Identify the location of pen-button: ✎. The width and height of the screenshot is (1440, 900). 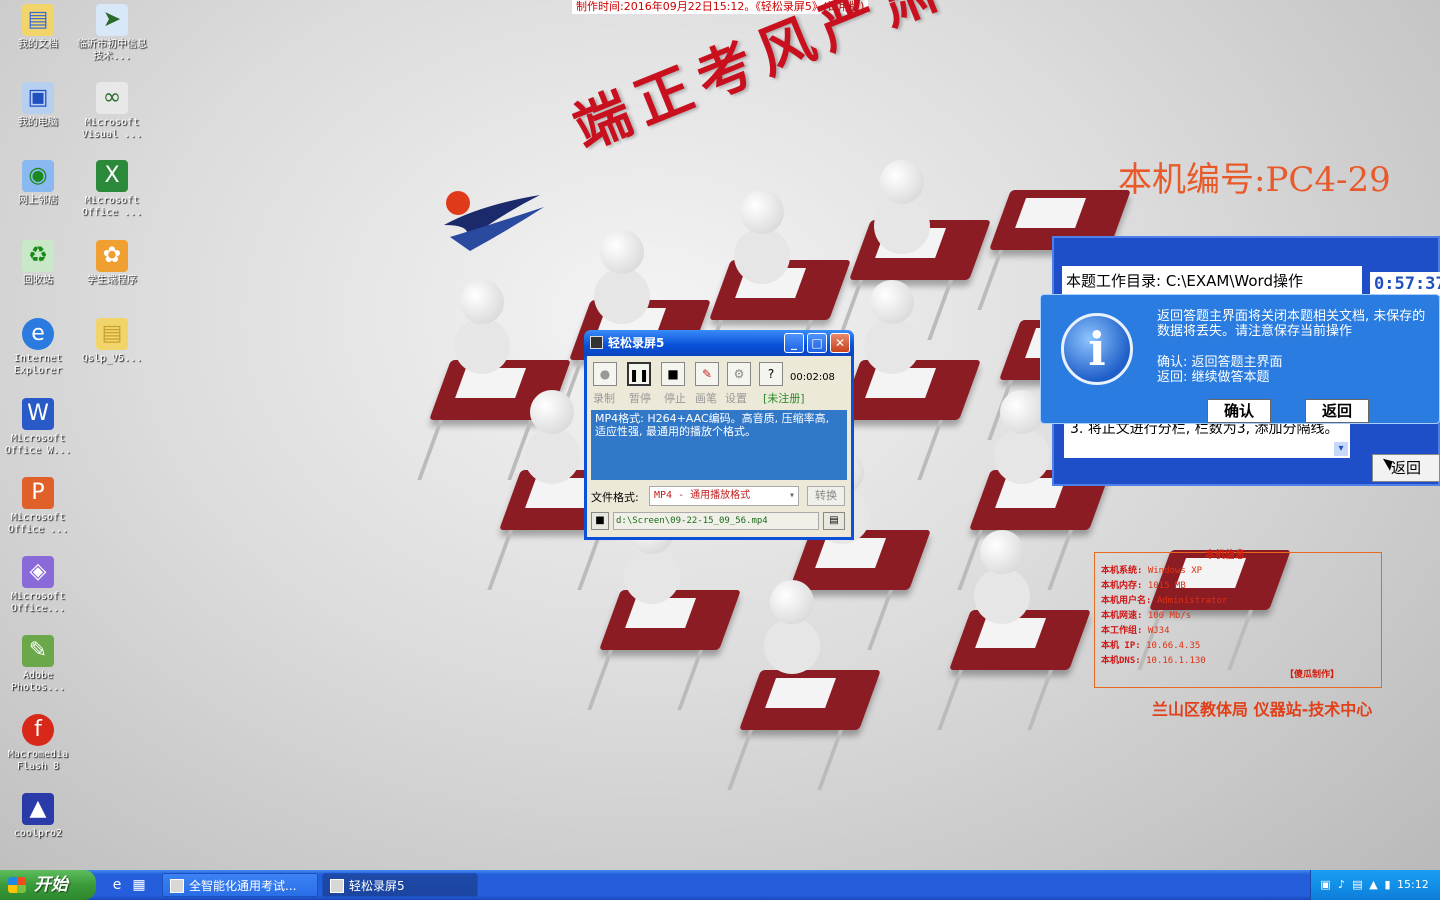
(707, 374).